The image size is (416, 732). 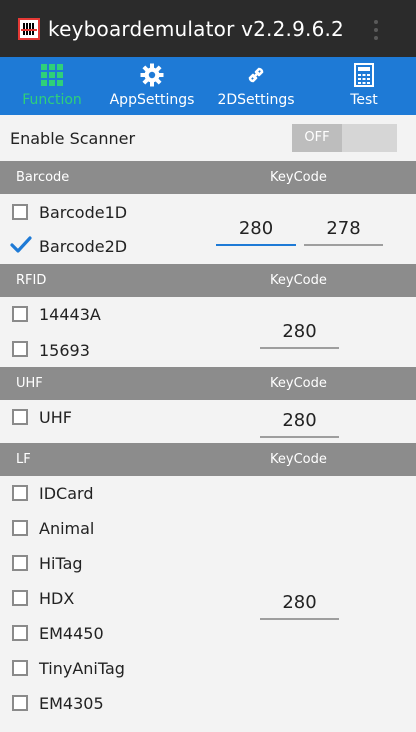 I want to click on title-bar: keyboardemulator v2.2.9.6.2, so click(x=208, y=28).